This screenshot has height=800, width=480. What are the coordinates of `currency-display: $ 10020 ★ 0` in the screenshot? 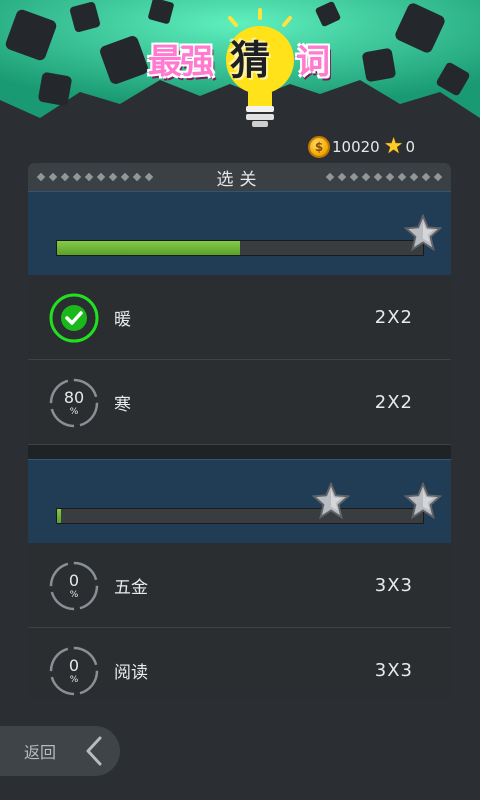 It's located at (361, 147).